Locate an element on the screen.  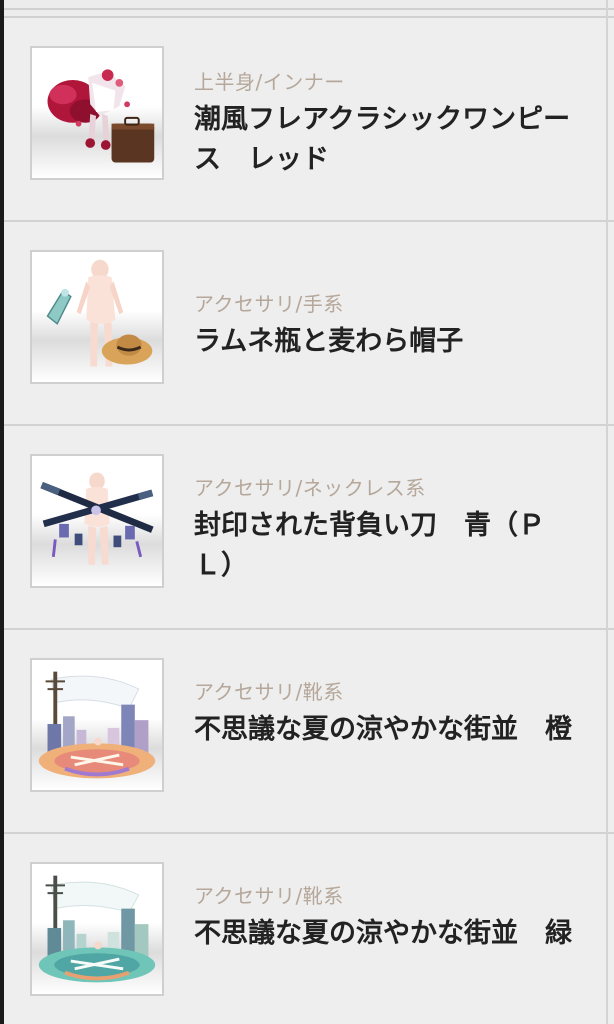
left-edge is located at coordinates (2, 512).